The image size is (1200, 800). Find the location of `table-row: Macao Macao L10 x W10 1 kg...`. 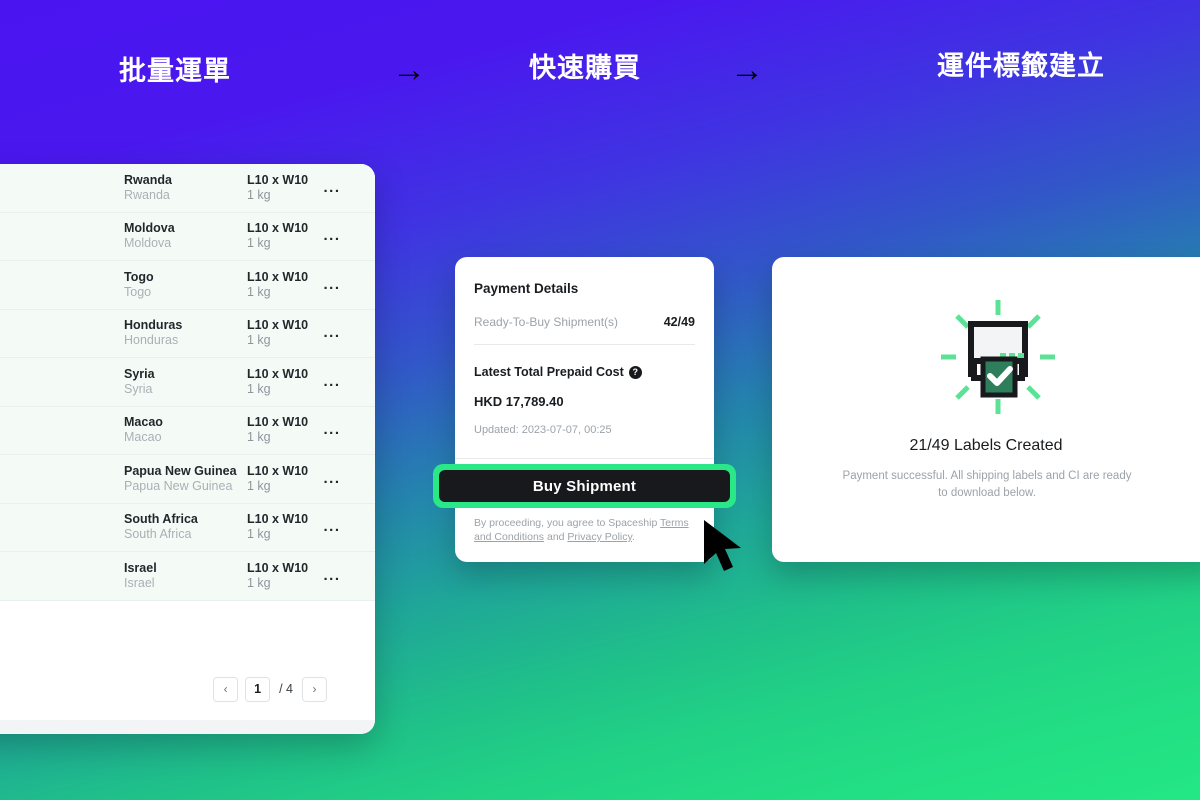

table-row: Macao Macao L10 x W10 1 kg... is located at coordinates (187, 430).